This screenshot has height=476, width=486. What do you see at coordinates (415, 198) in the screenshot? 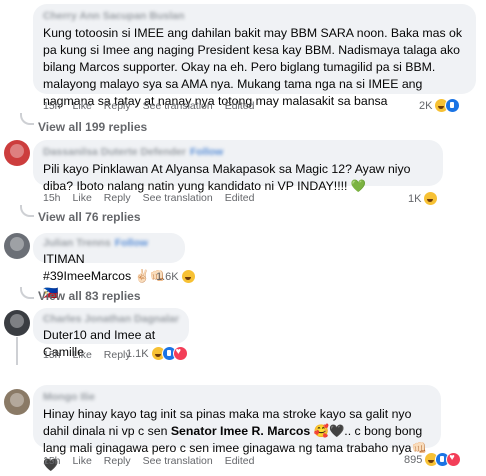
I see `reaction-count: 1K` at bounding box center [415, 198].